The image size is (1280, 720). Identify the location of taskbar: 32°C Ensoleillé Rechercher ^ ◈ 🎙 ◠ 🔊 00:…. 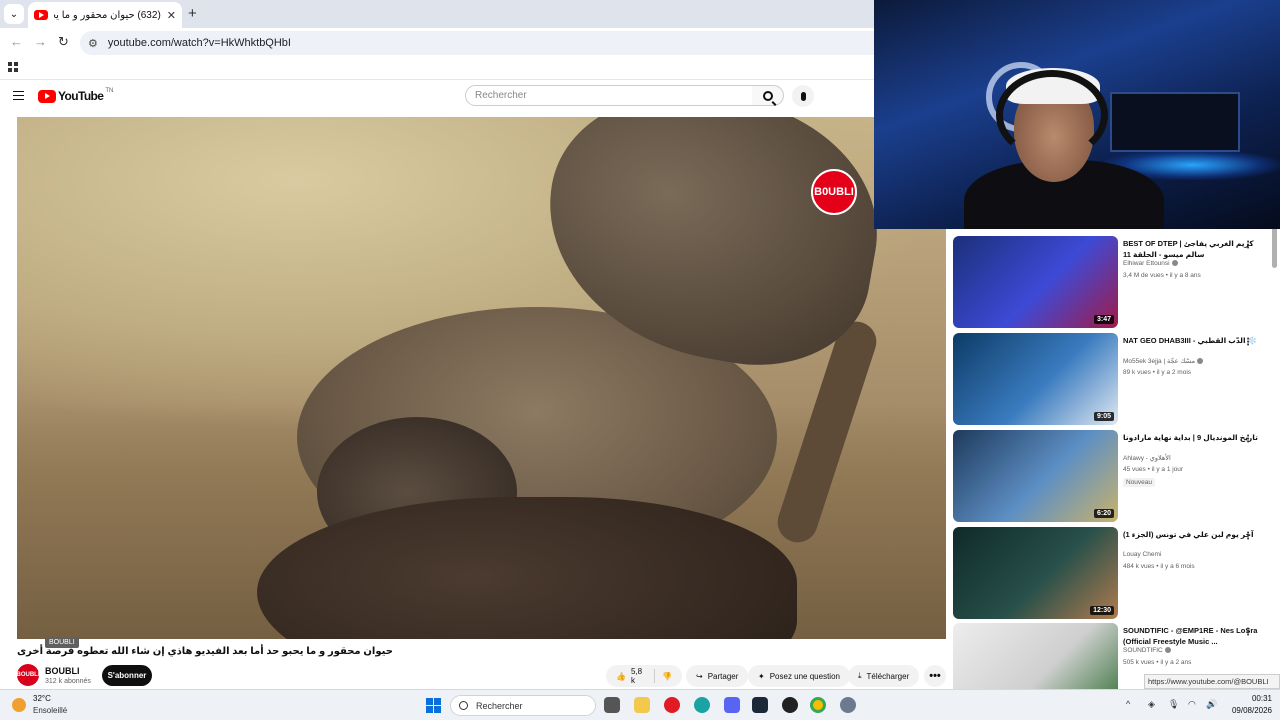
(640, 704).